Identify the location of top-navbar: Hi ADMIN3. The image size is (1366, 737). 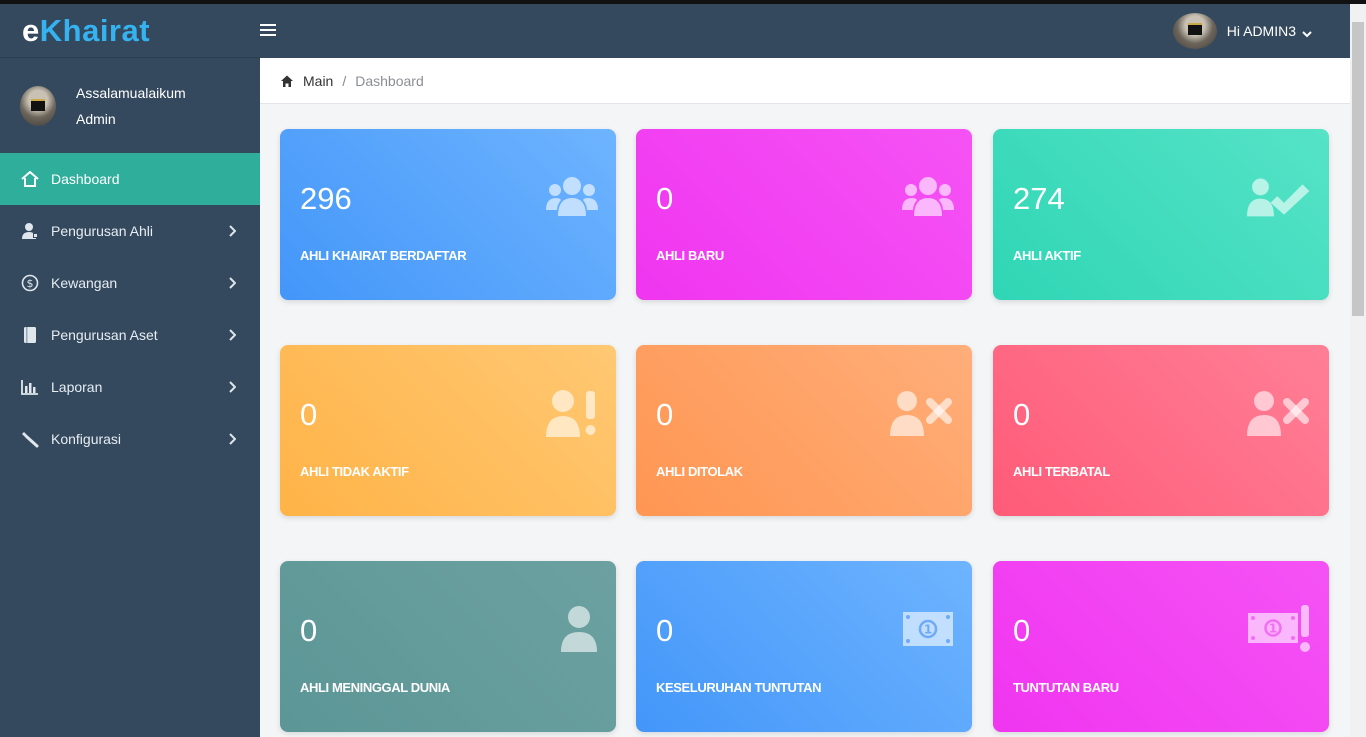
(805, 31).